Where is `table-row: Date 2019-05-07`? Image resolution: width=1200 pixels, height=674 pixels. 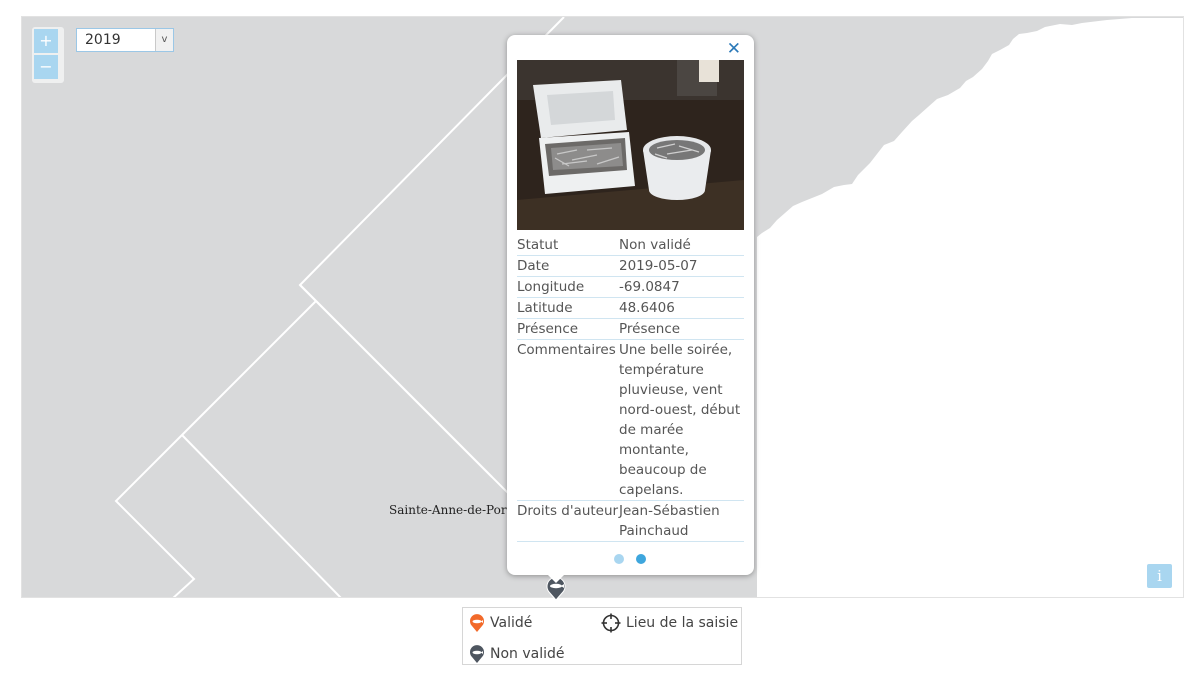 table-row: Date 2019-05-07 is located at coordinates (630, 266).